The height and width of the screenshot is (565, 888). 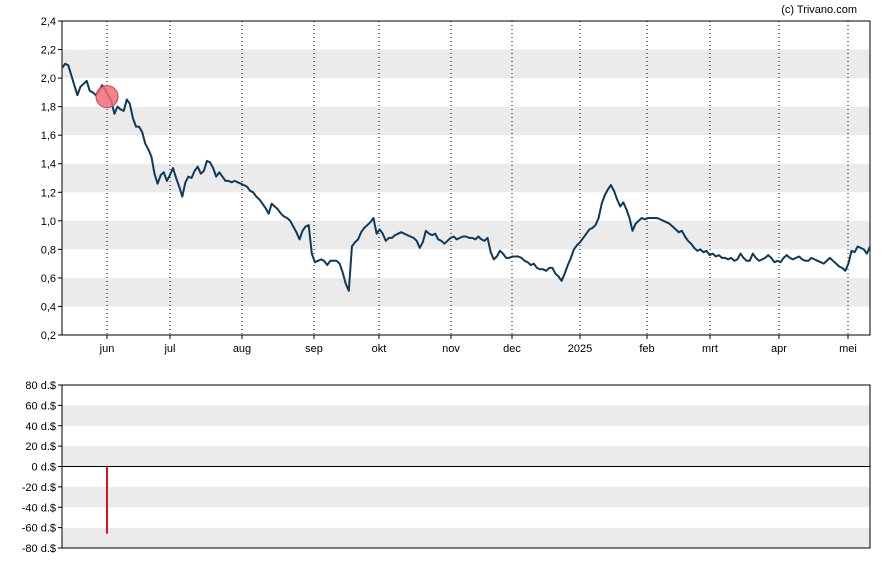 I want to click on y-tick-label: 0,8, so click(x=48, y=250).